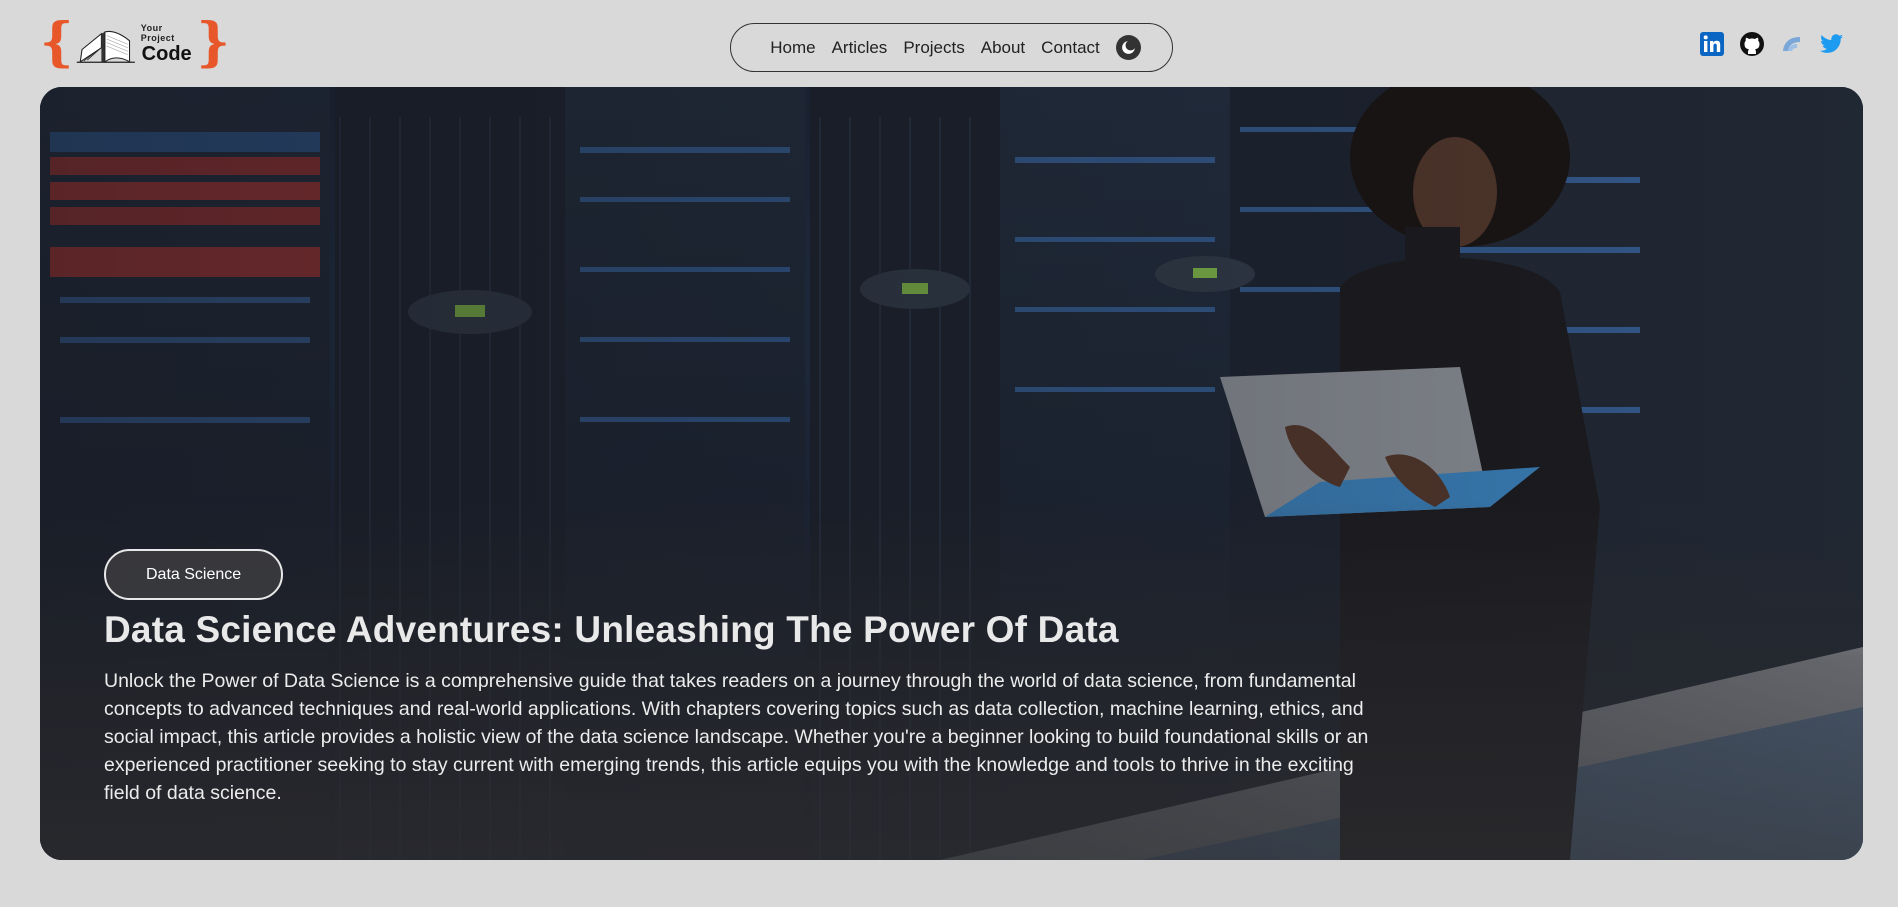 The image size is (1898, 907). Describe the element at coordinates (157, 32) in the screenshot. I see `logo-small-text: Your Project` at that location.